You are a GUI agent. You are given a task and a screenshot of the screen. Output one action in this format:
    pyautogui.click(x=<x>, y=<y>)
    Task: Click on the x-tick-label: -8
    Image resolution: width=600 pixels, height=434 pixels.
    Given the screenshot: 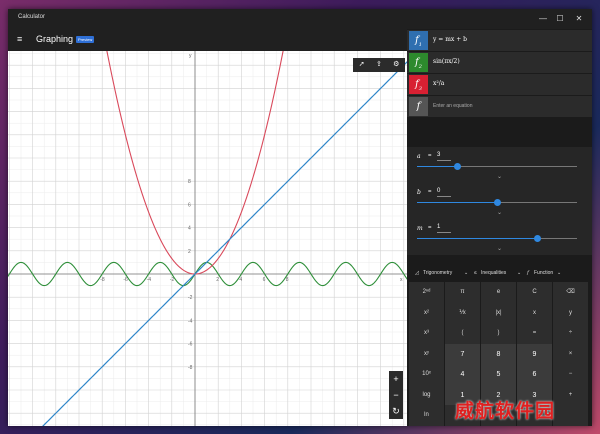 What is the action you would take?
    pyautogui.click(x=102, y=280)
    